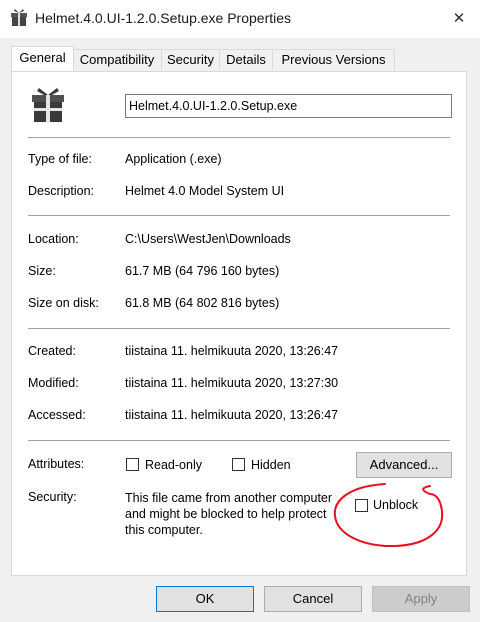 This screenshot has height=622, width=480. Describe the element at coordinates (271, 465) in the screenshot. I see `hidden-label: Hidden` at that location.